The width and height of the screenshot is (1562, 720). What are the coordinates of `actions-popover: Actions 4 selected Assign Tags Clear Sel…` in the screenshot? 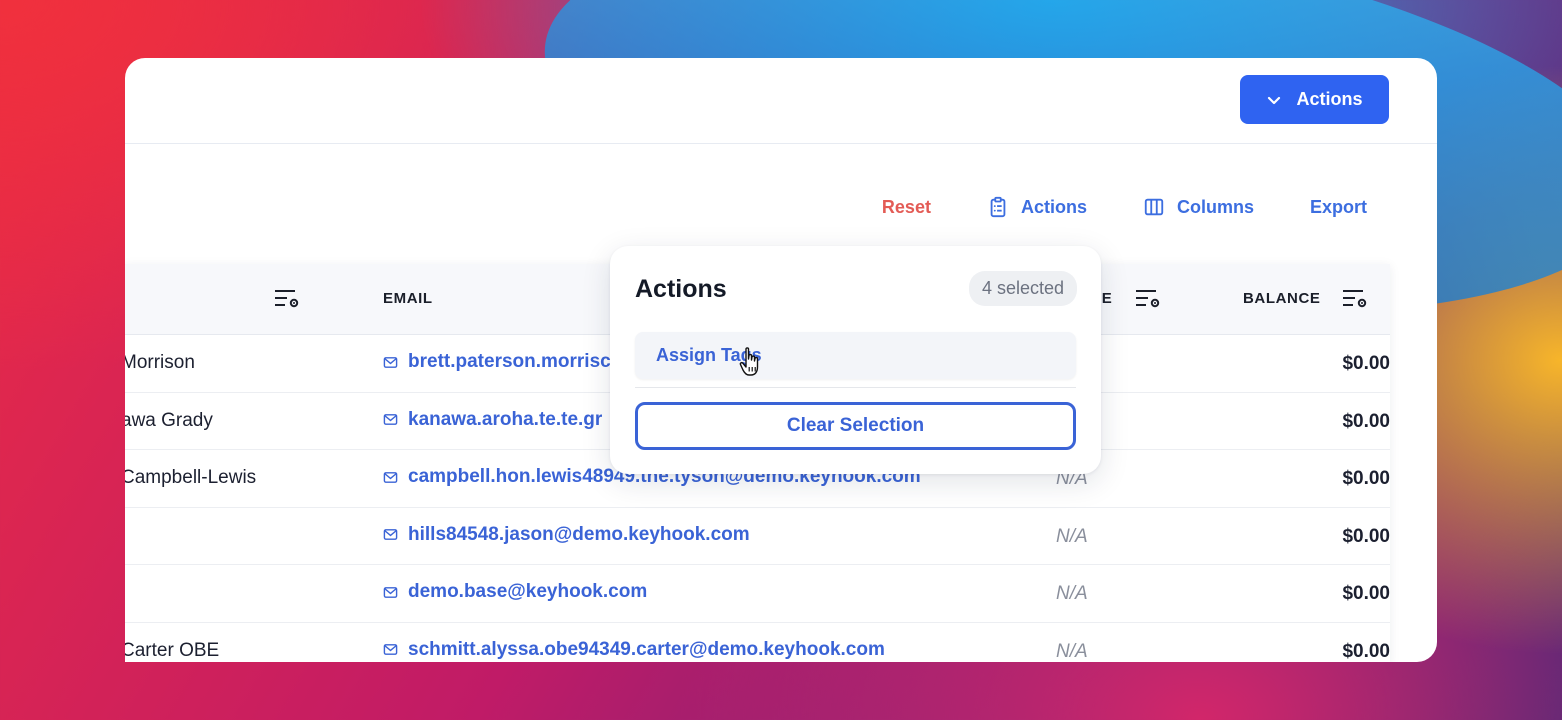 It's located at (855, 360).